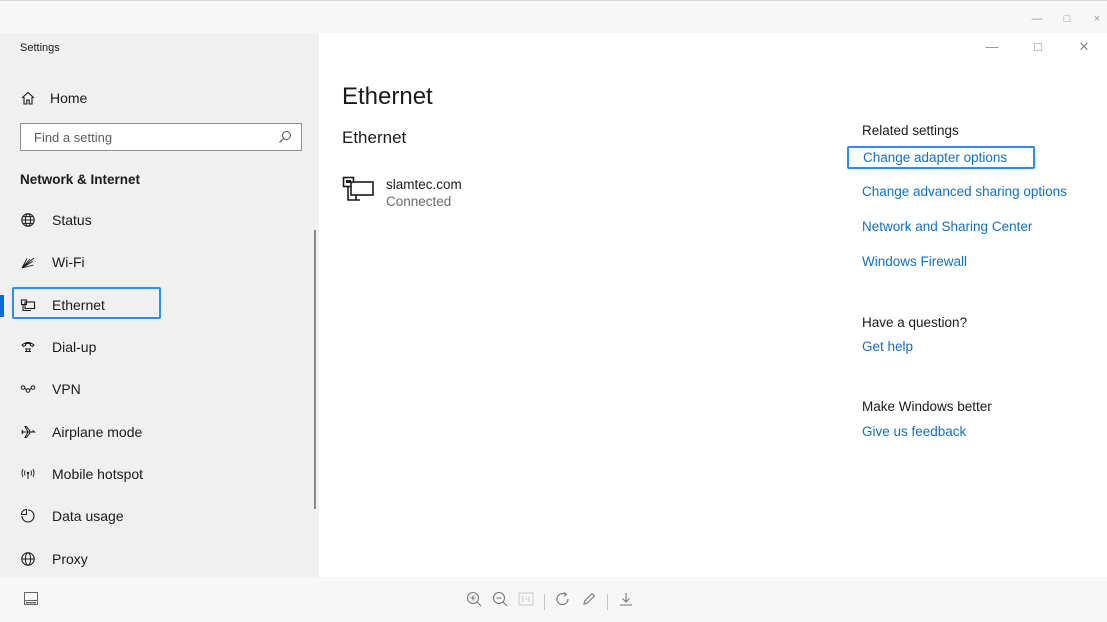  I want to click on sidebar-item-ethernet: Ethernet, so click(159, 305).